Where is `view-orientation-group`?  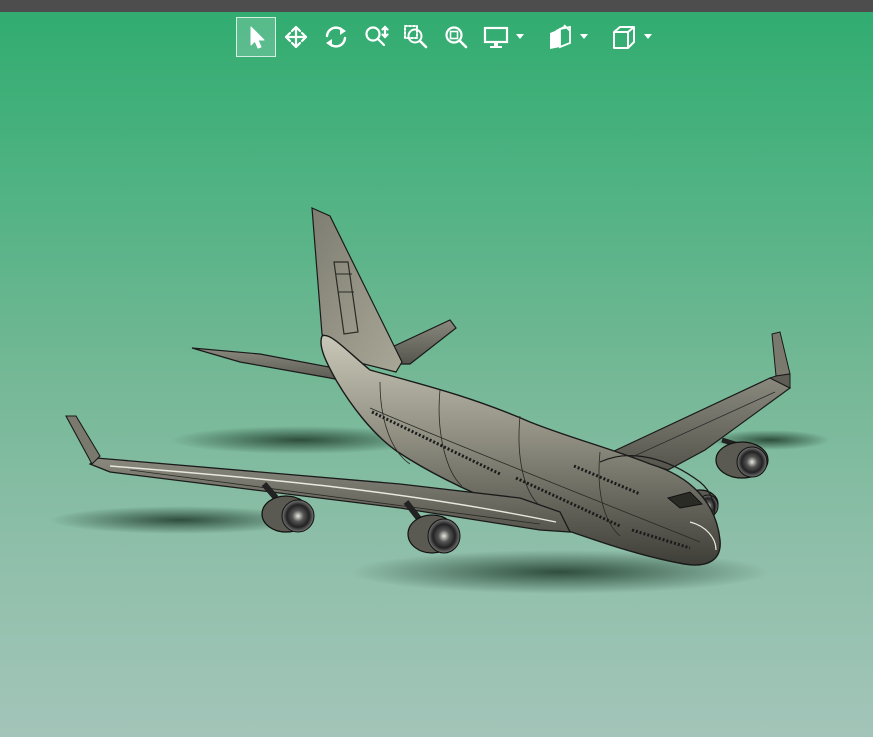 view-orientation-group is located at coordinates (636, 37).